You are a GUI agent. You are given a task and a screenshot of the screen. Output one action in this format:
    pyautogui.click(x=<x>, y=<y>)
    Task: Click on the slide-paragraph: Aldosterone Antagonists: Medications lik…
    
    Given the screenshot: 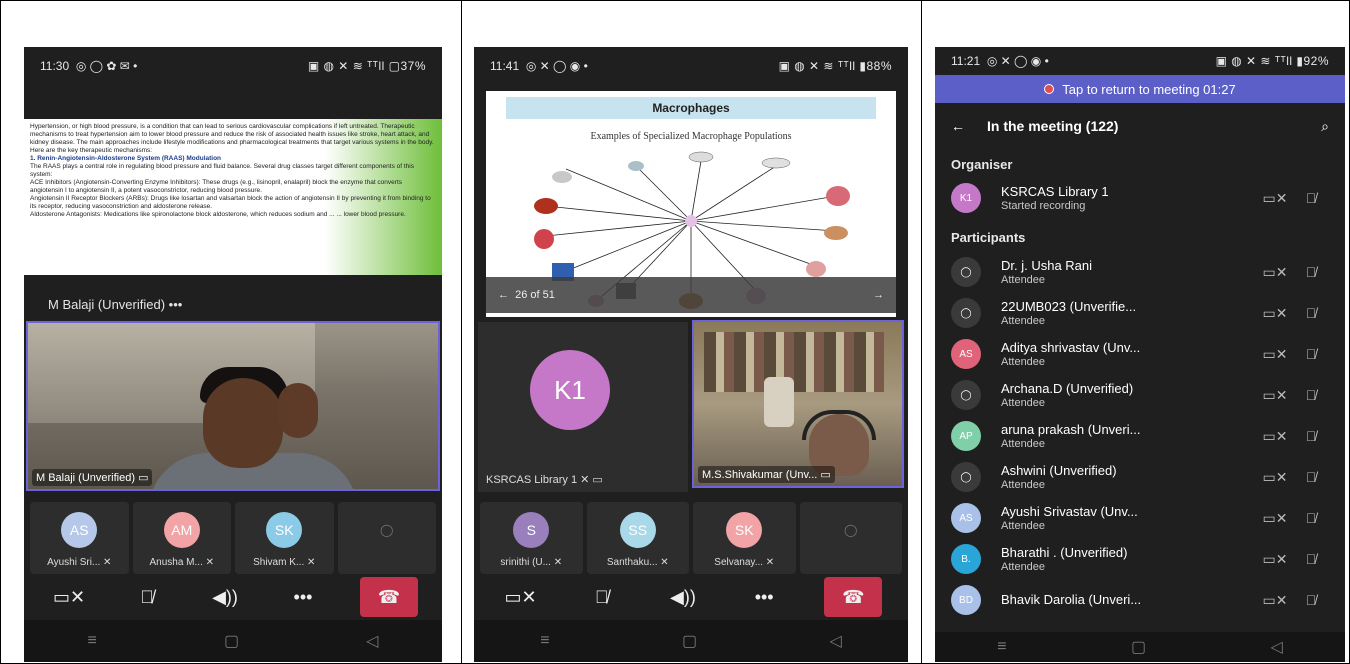 What is the action you would take?
    pyautogui.click(x=218, y=214)
    